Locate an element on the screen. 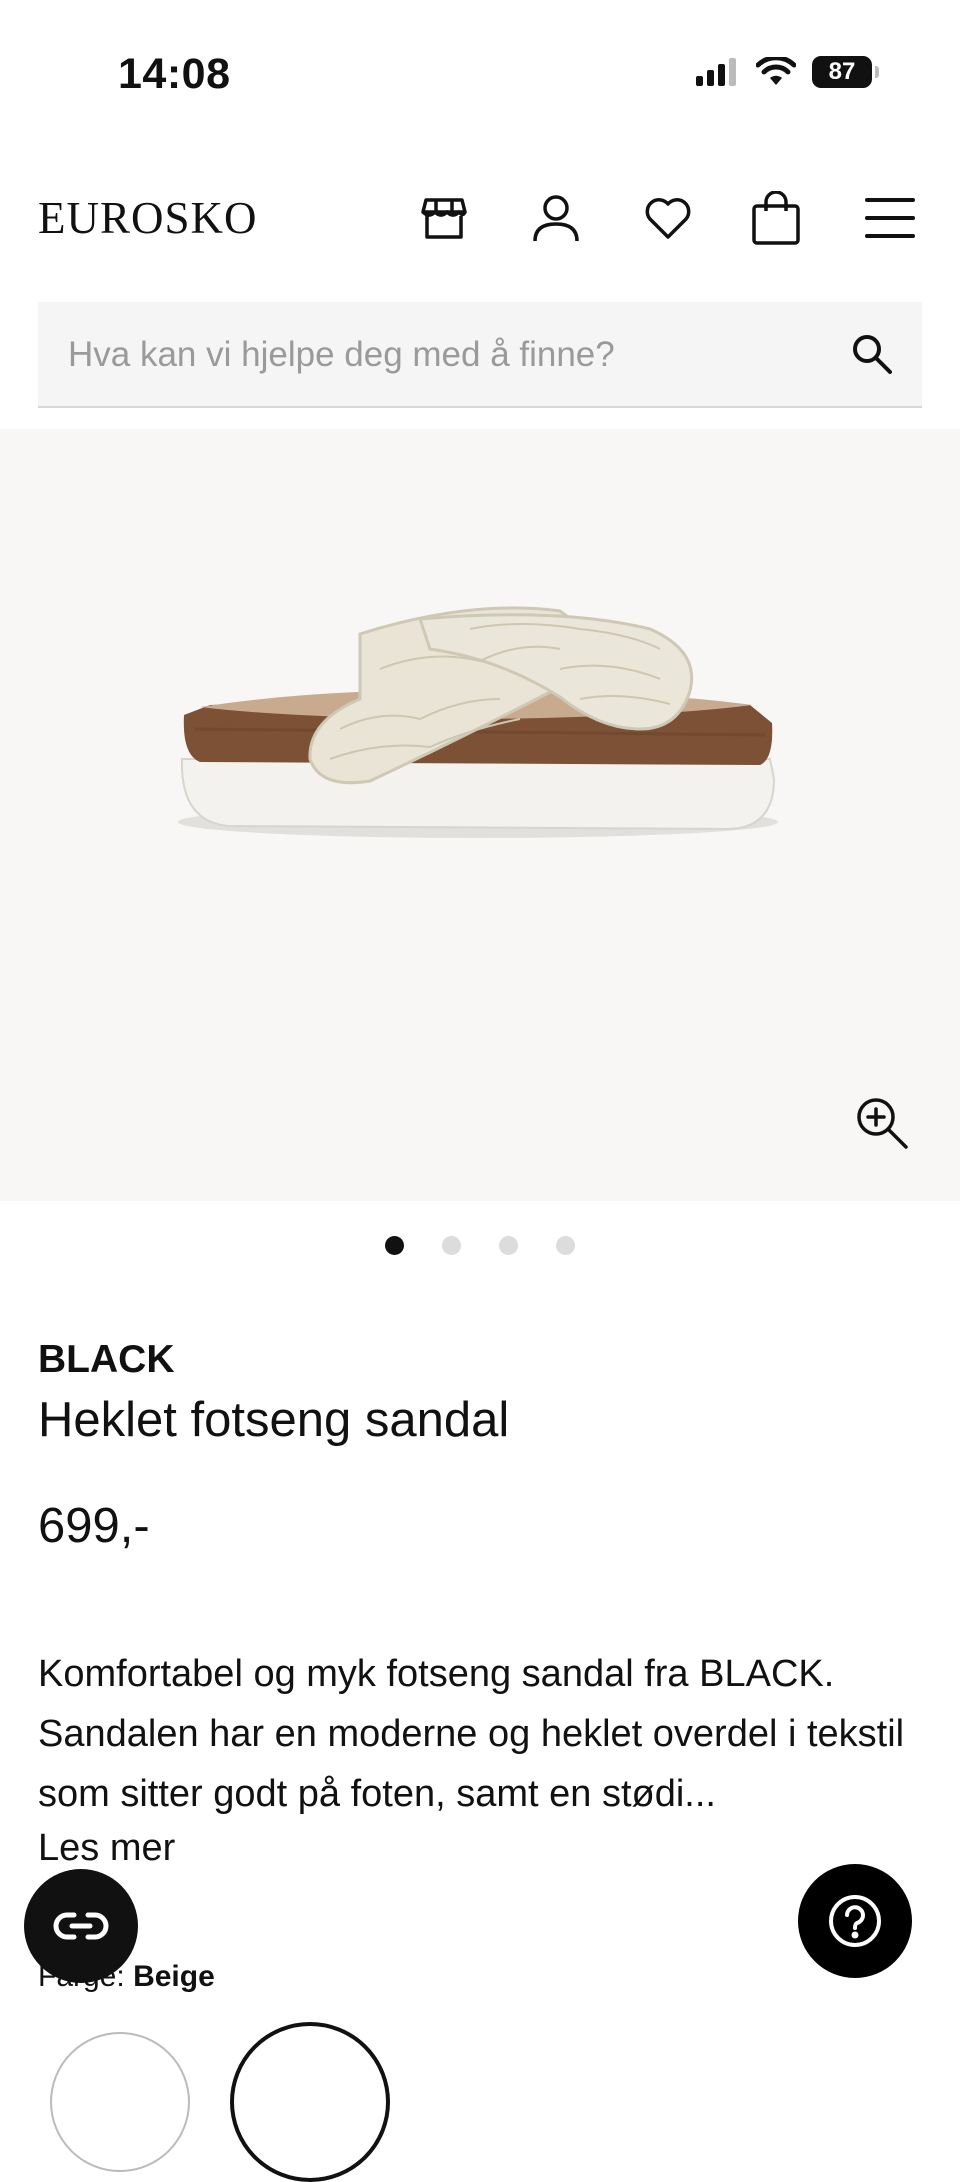 The image size is (960, 2182). signal-icon is located at coordinates (716, 72).